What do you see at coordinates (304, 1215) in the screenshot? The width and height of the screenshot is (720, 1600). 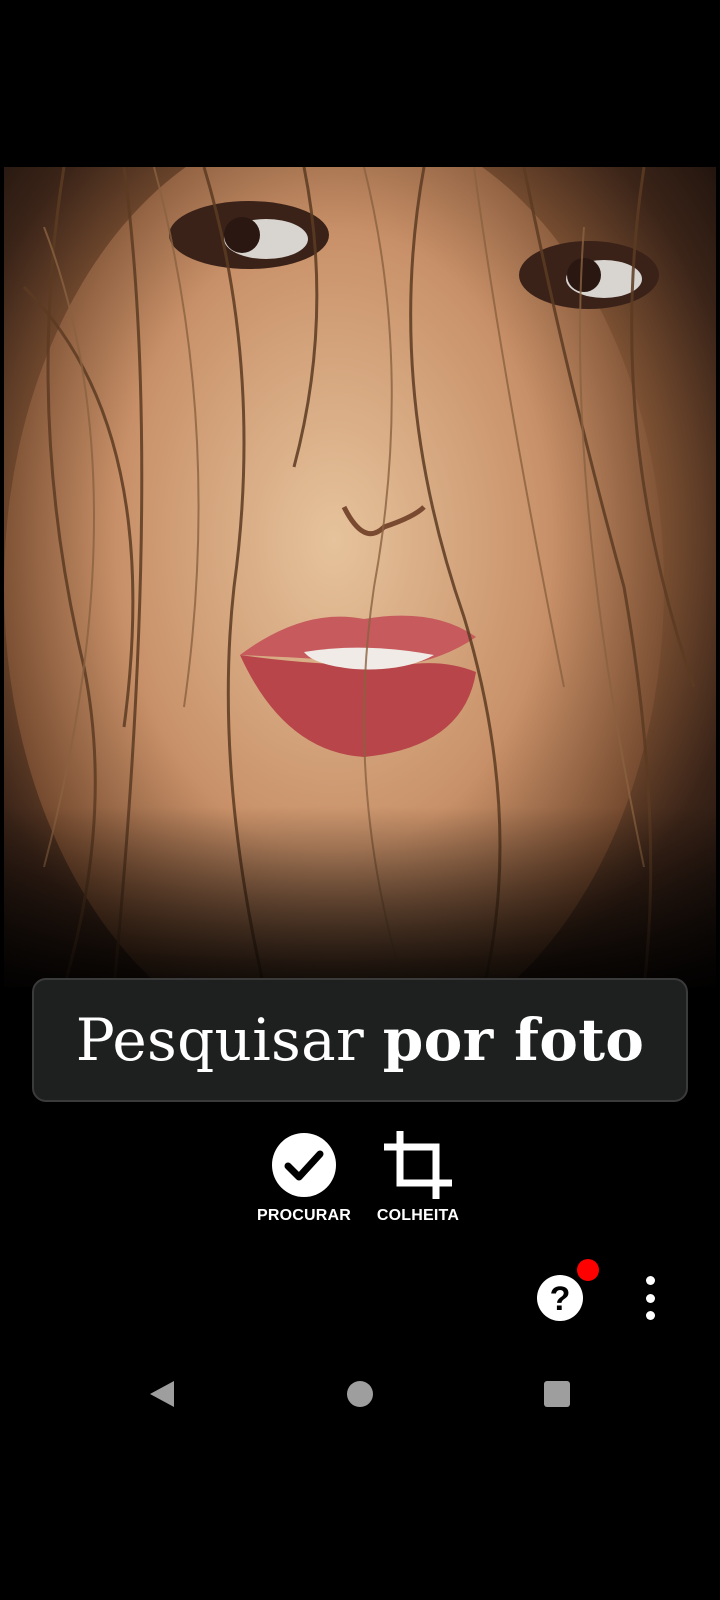 I see `search-button-label: PROCURAR` at bounding box center [304, 1215].